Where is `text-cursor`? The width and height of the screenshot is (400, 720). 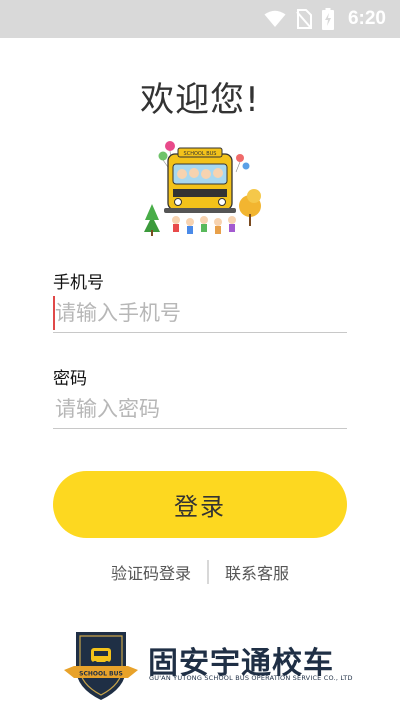 text-cursor is located at coordinates (54, 313).